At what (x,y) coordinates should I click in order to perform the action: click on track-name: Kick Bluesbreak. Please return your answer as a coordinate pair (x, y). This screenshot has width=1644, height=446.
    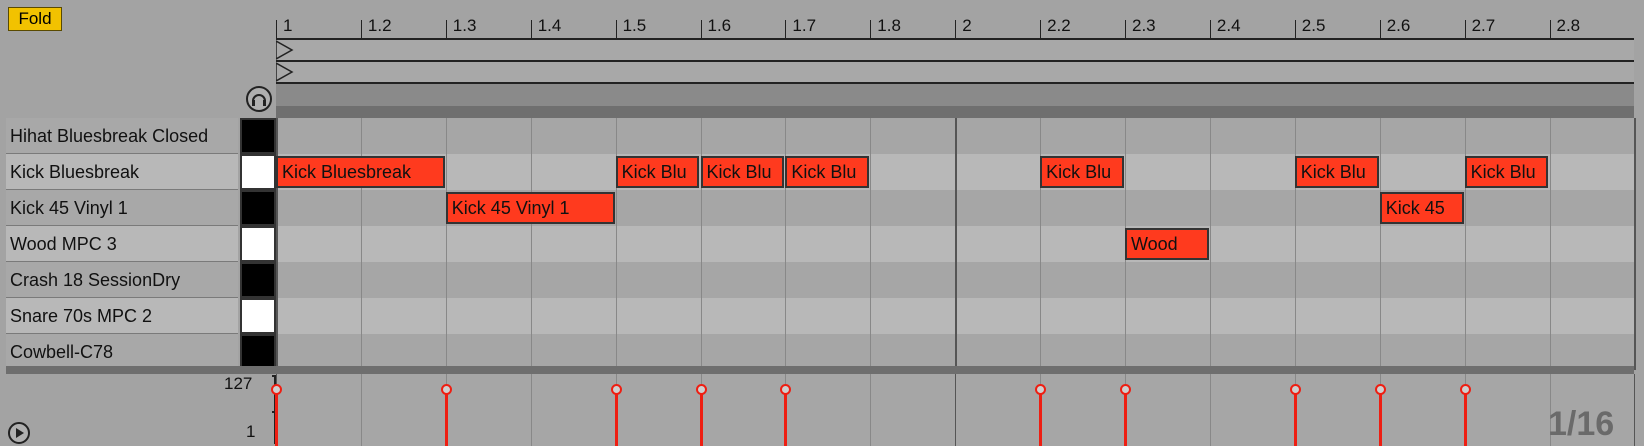
    Looking at the image, I should click on (122, 172).